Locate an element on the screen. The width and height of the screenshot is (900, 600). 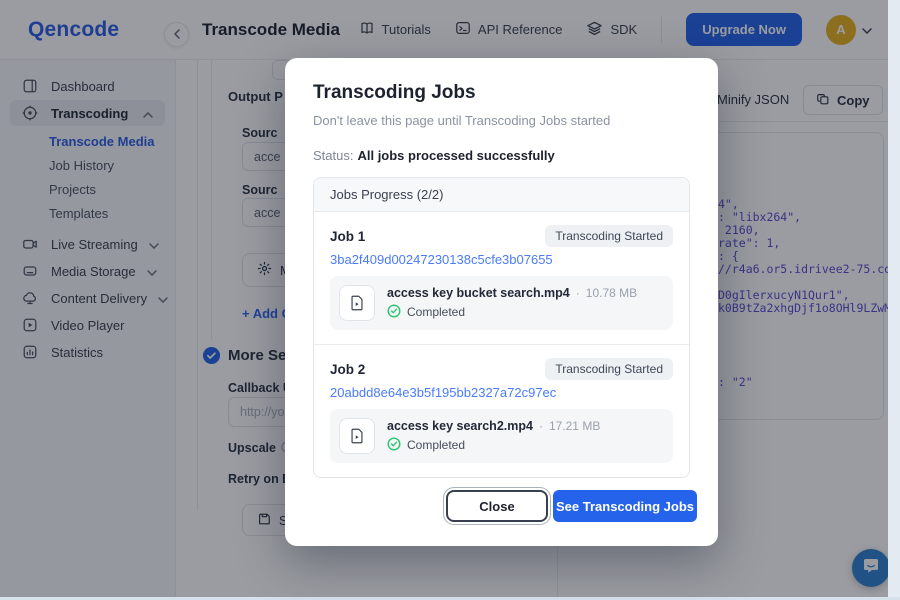
modal-title: Transcoding Jobs is located at coordinates (394, 92).